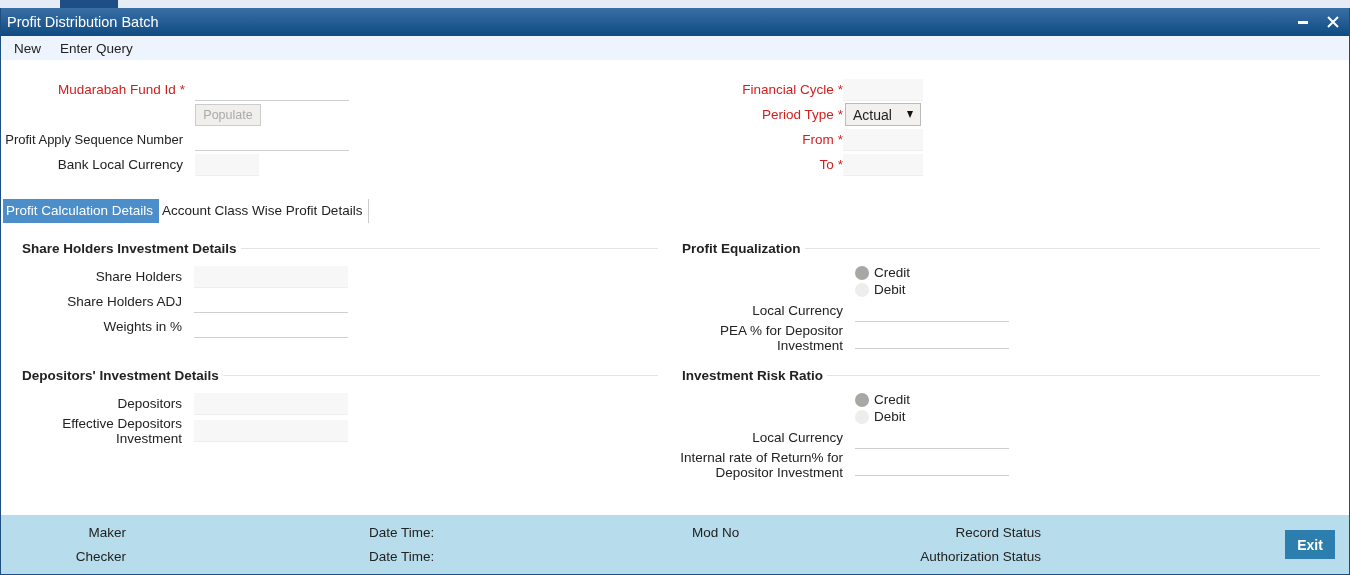 The image size is (1350, 575). I want to click on window-title: Profit Distribution Batch, so click(83, 22).